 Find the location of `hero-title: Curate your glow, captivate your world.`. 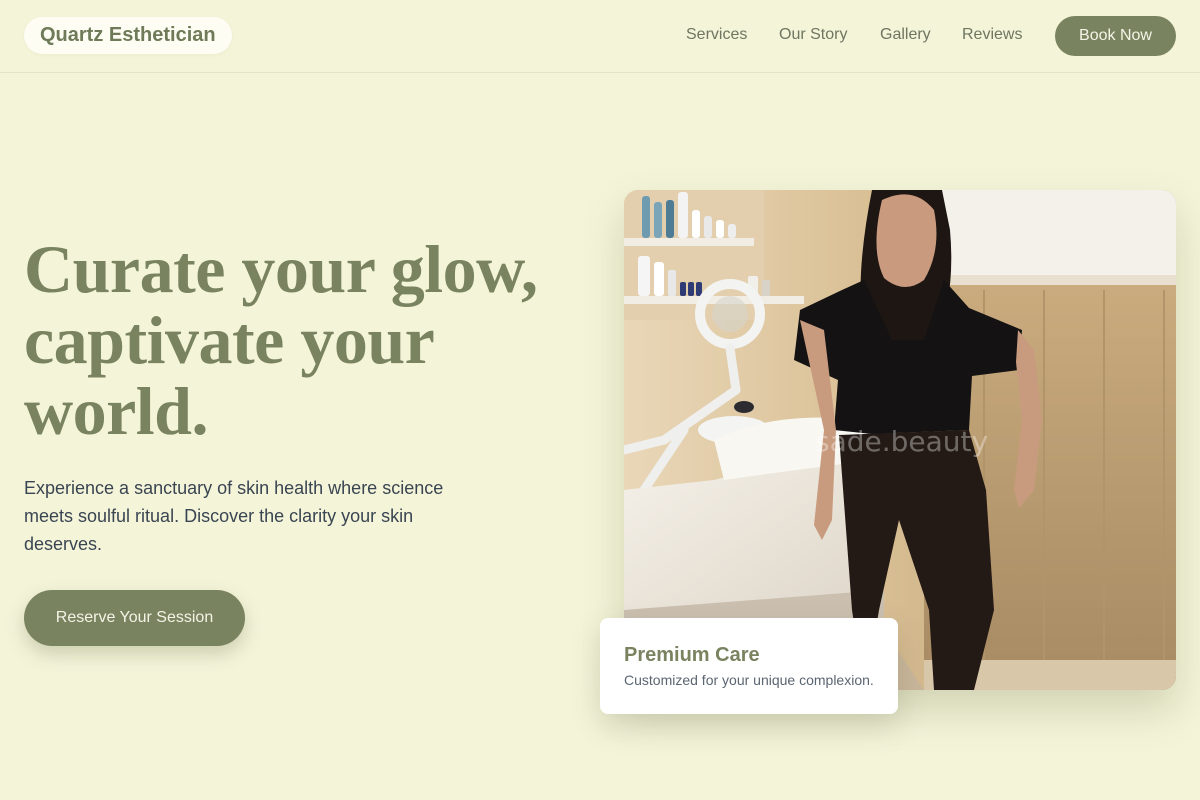

hero-title: Curate your glow, captivate your world. is located at coordinates (304, 340).